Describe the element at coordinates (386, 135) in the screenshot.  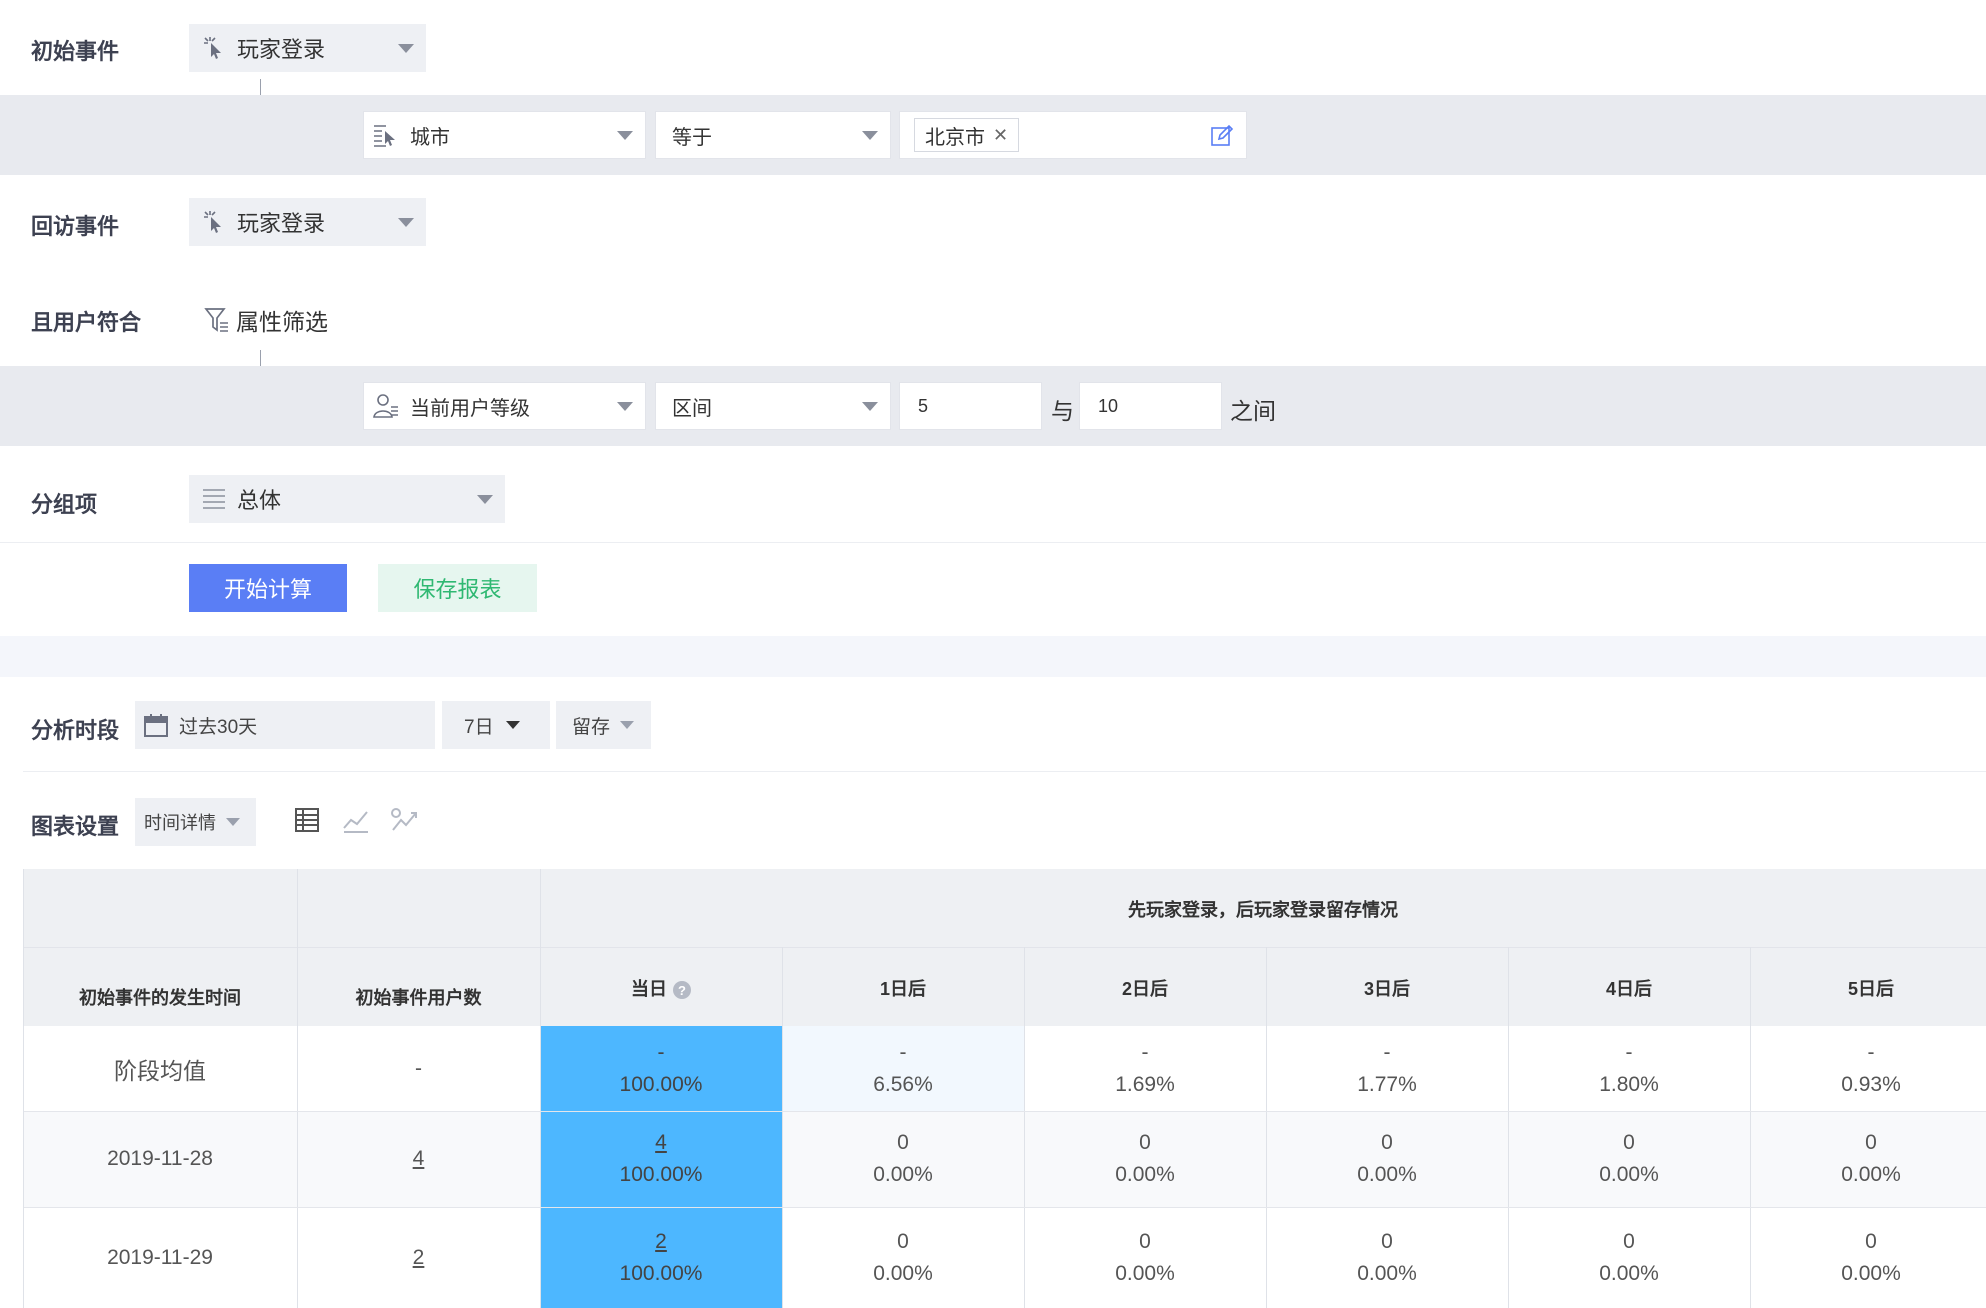
I see `property-icon` at that location.